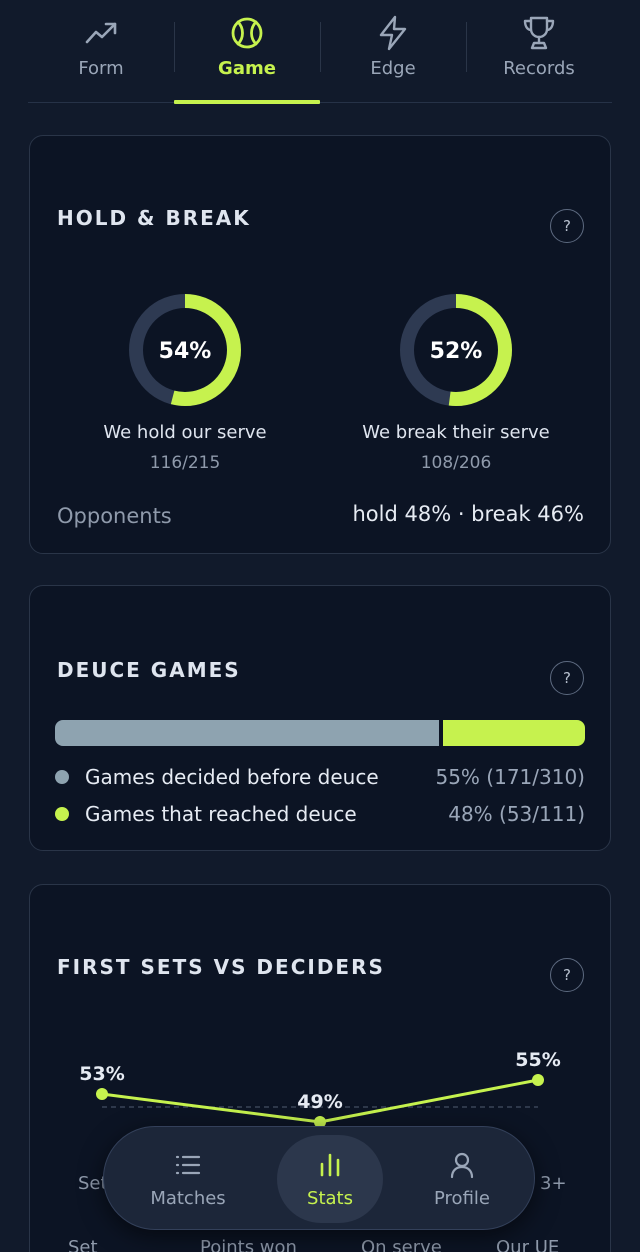 This screenshot has height=1252, width=640. What do you see at coordinates (62, 814) in the screenshot?
I see `legend-dot-reached-deuce` at bounding box center [62, 814].